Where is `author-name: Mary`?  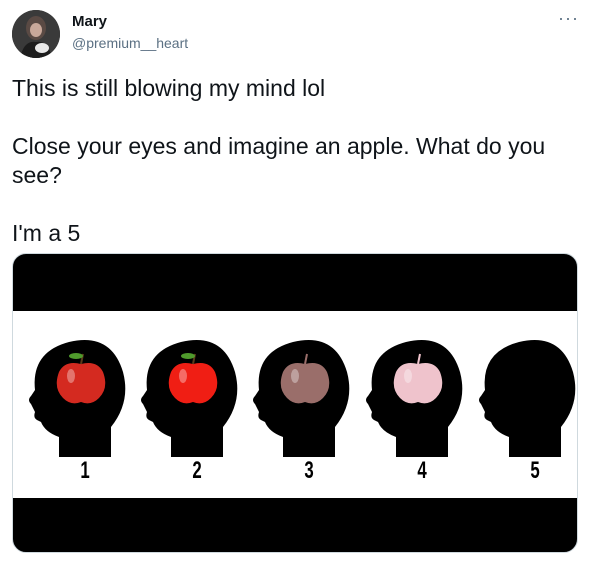 author-name: Mary is located at coordinates (89, 21).